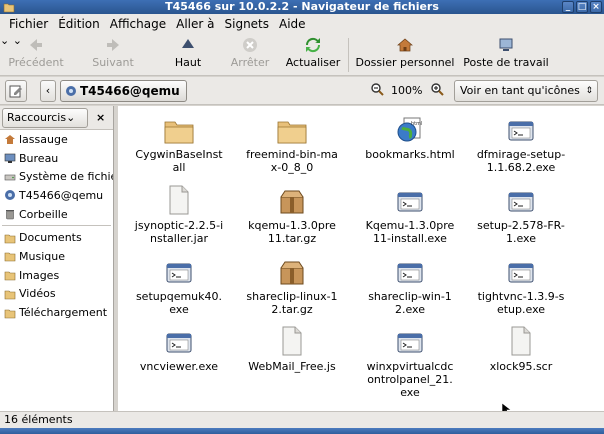 The height and width of the screenshot is (434, 604). Describe the element at coordinates (79, 24) in the screenshot. I see `menu-edition: Édition` at that location.